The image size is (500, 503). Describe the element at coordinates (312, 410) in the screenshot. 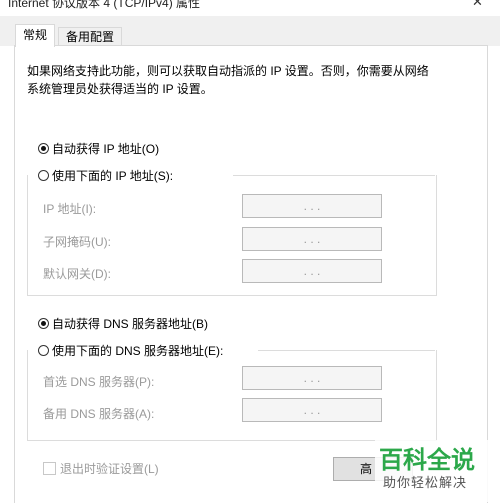

I see `alternate-dns-input: . . .` at that location.